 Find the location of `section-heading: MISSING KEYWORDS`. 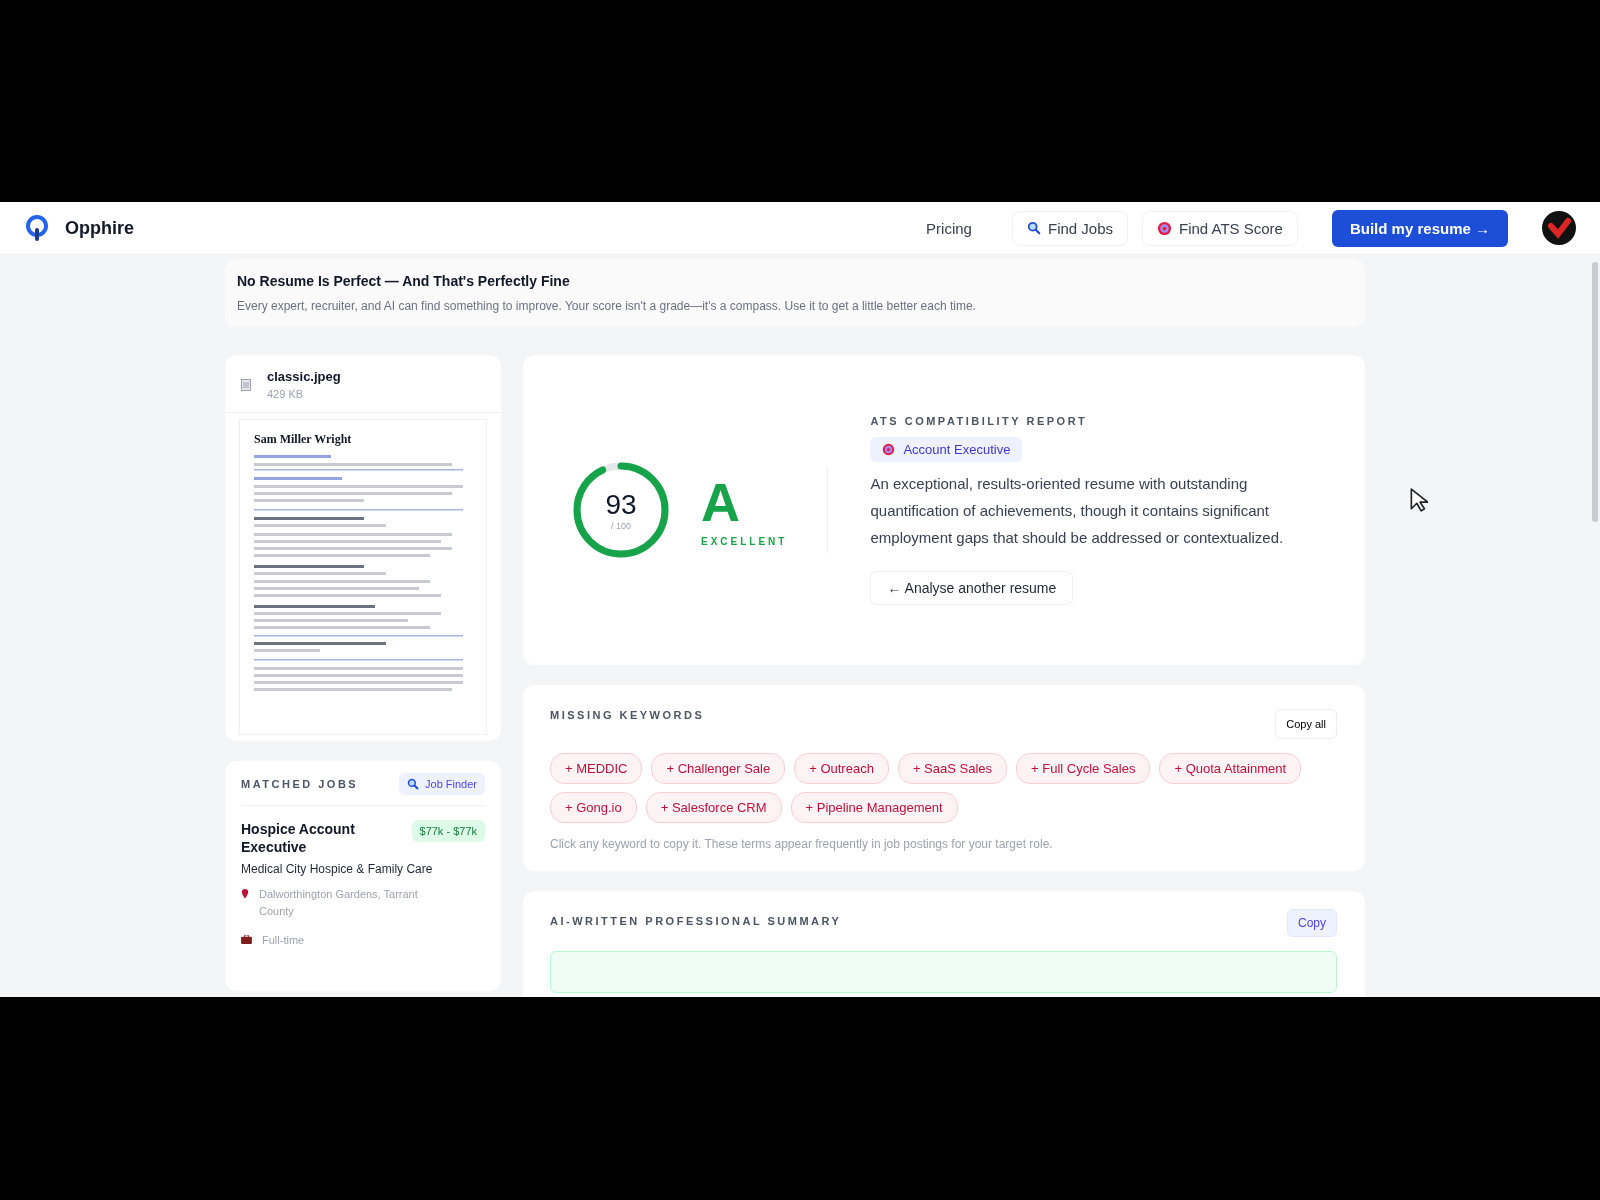

section-heading: MISSING KEYWORDS is located at coordinates (627, 715).